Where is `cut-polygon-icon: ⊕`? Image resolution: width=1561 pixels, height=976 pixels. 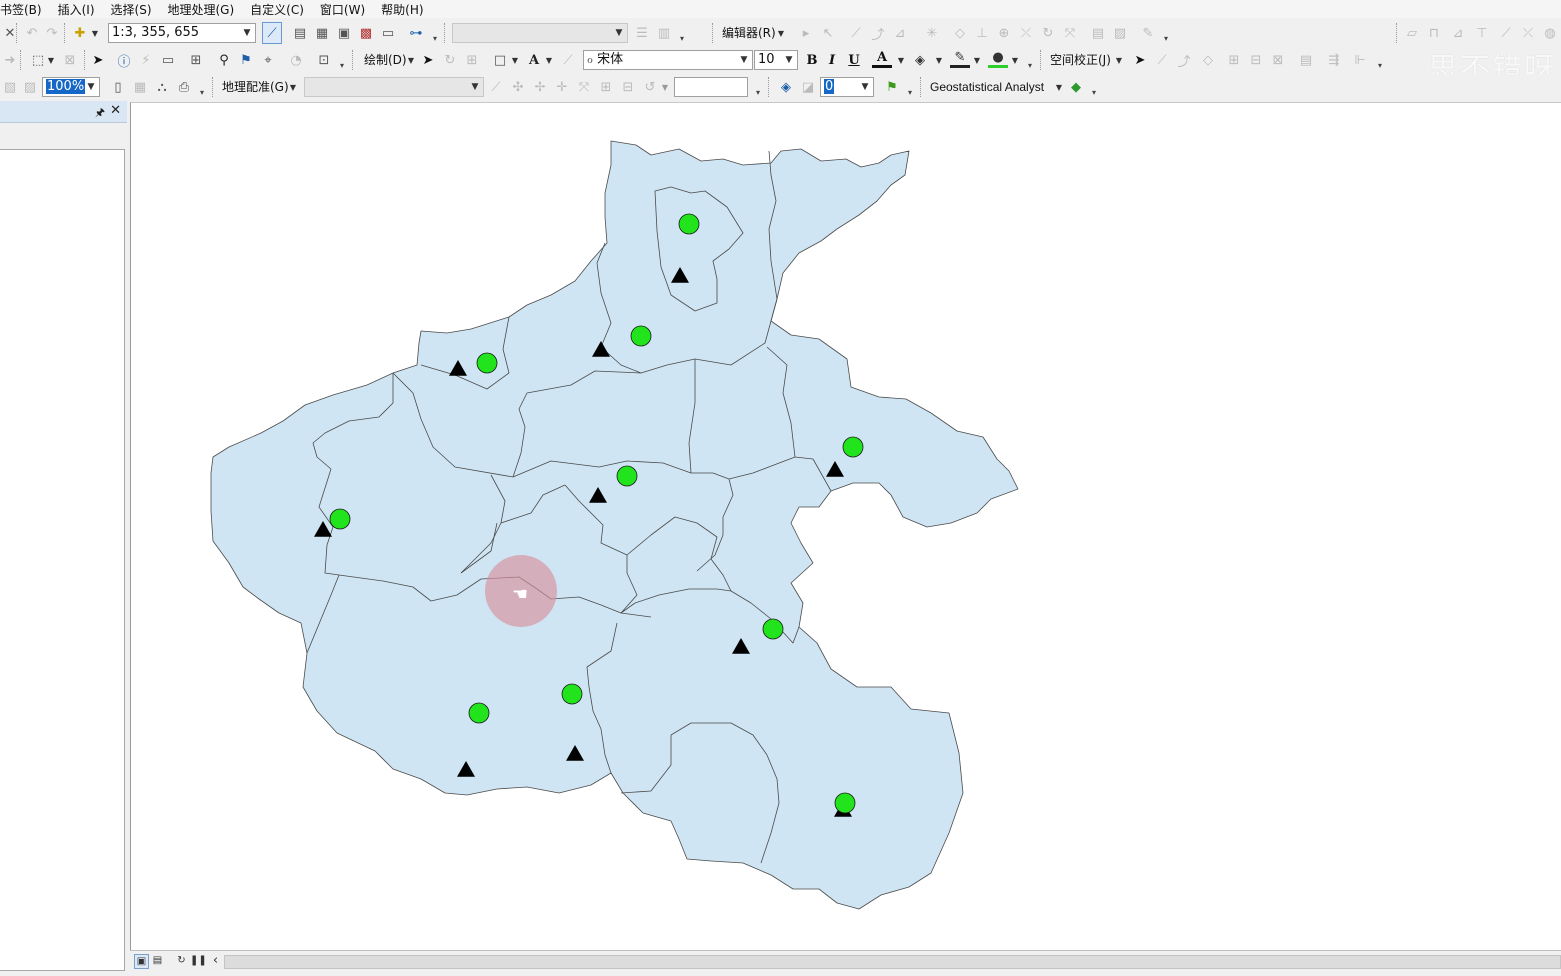 cut-polygon-icon: ⊕ is located at coordinates (1004, 33).